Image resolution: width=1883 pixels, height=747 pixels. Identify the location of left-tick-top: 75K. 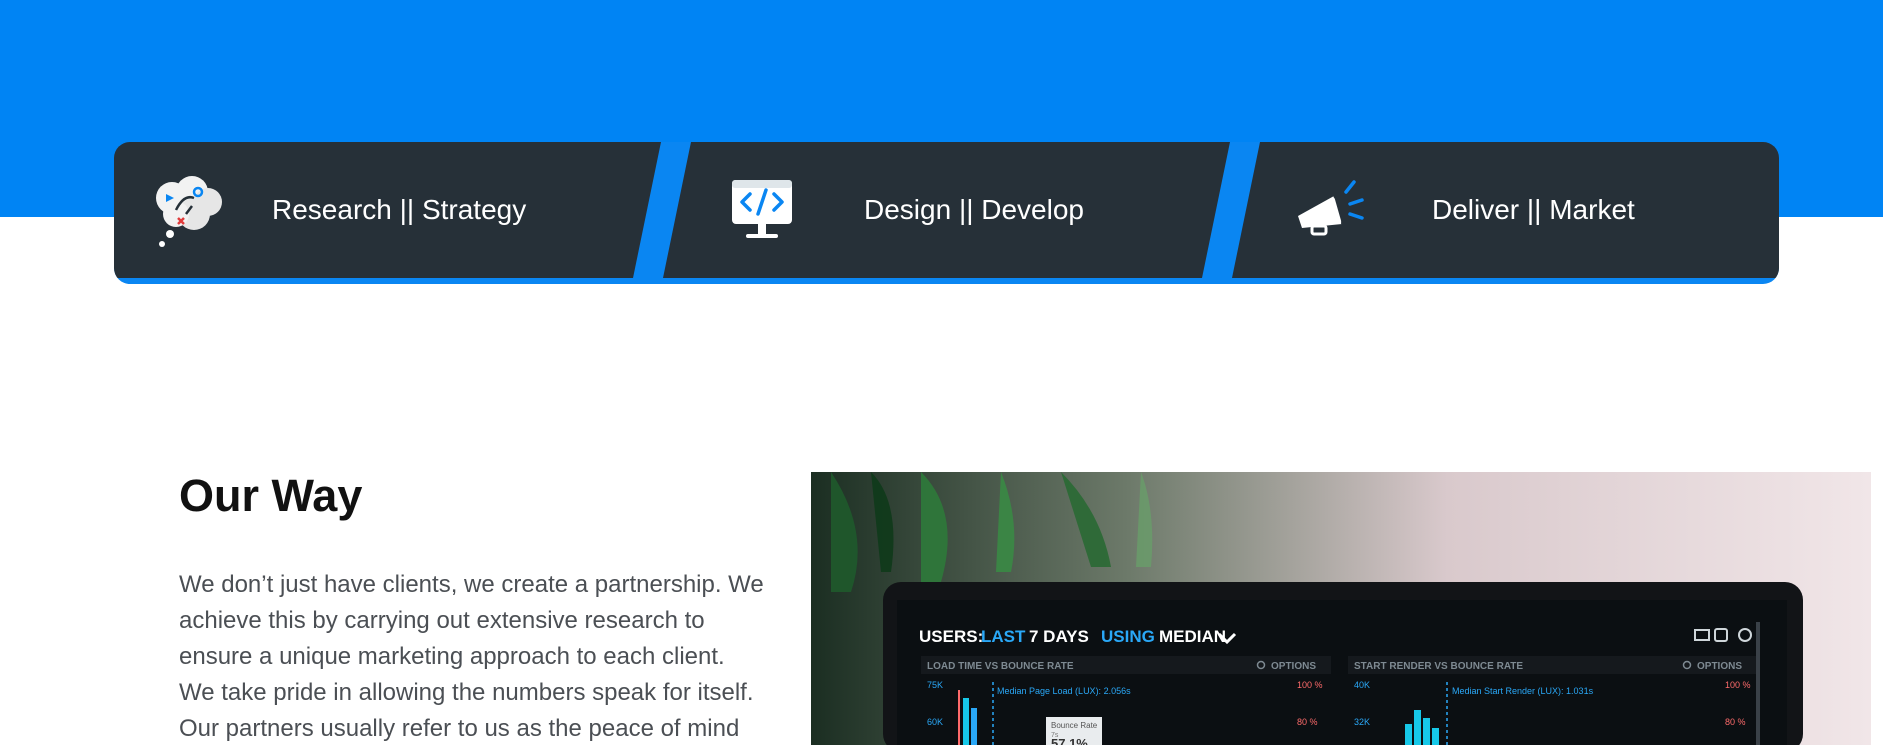
(935, 685).